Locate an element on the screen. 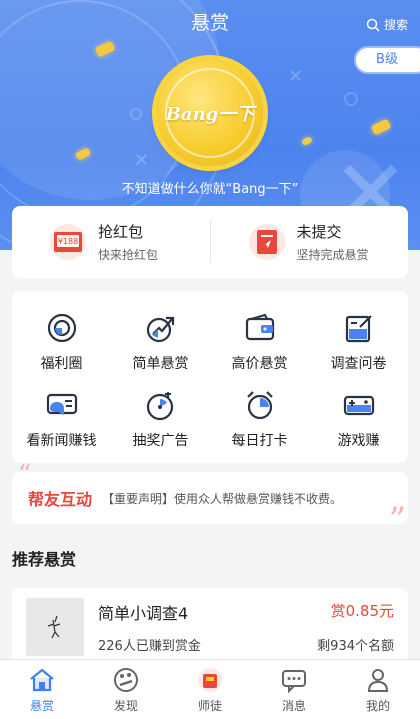  section-title: 推荐悬赏 is located at coordinates (44, 559).